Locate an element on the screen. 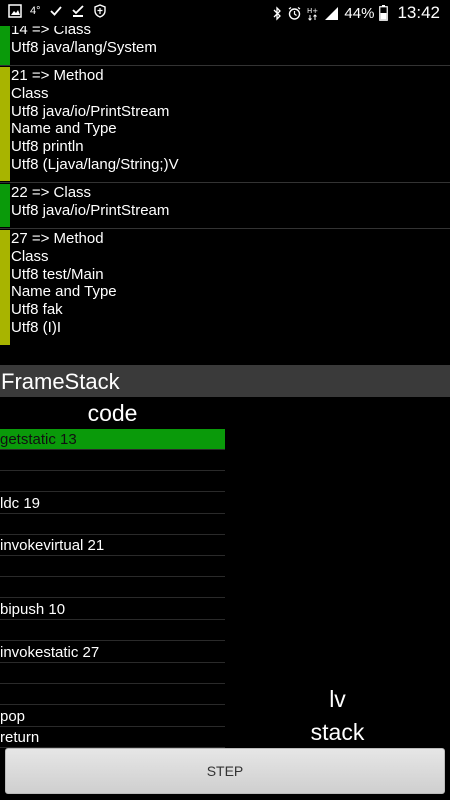 Image resolution: width=450 pixels, height=800 pixels. code-row-text: pop is located at coordinates (13, 716).